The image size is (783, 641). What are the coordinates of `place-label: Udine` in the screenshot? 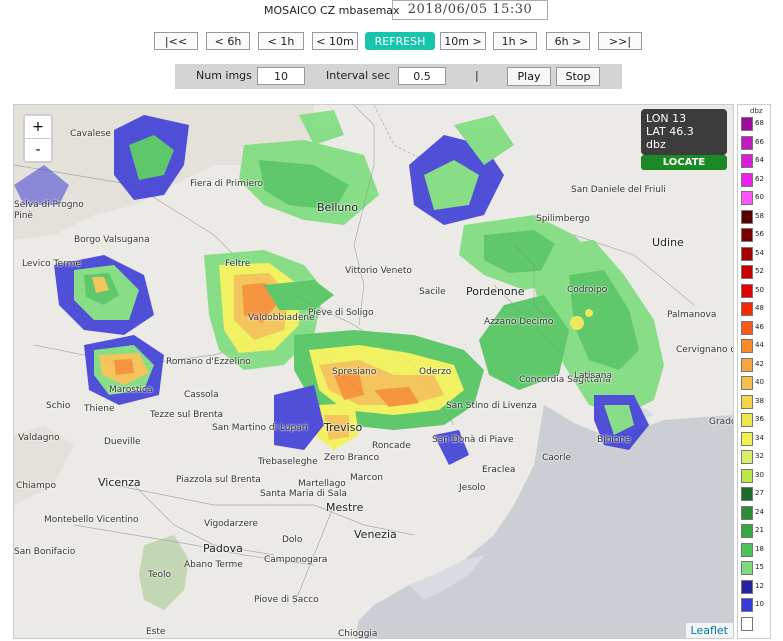 It's located at (668, 242).